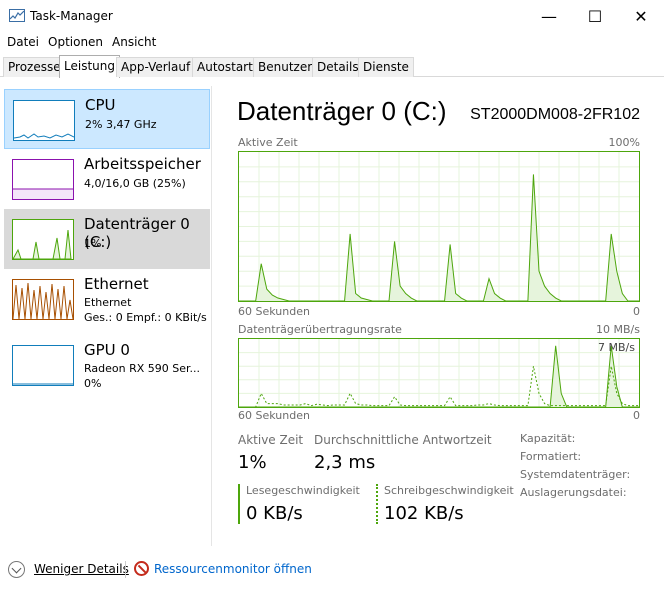 Image resolution: width=664 pixels, height=593 pixels. What do you see at coordinates (636, 311) in the screenshot?
I see `graph1-zero: 0` at bounding box center [636, 311].